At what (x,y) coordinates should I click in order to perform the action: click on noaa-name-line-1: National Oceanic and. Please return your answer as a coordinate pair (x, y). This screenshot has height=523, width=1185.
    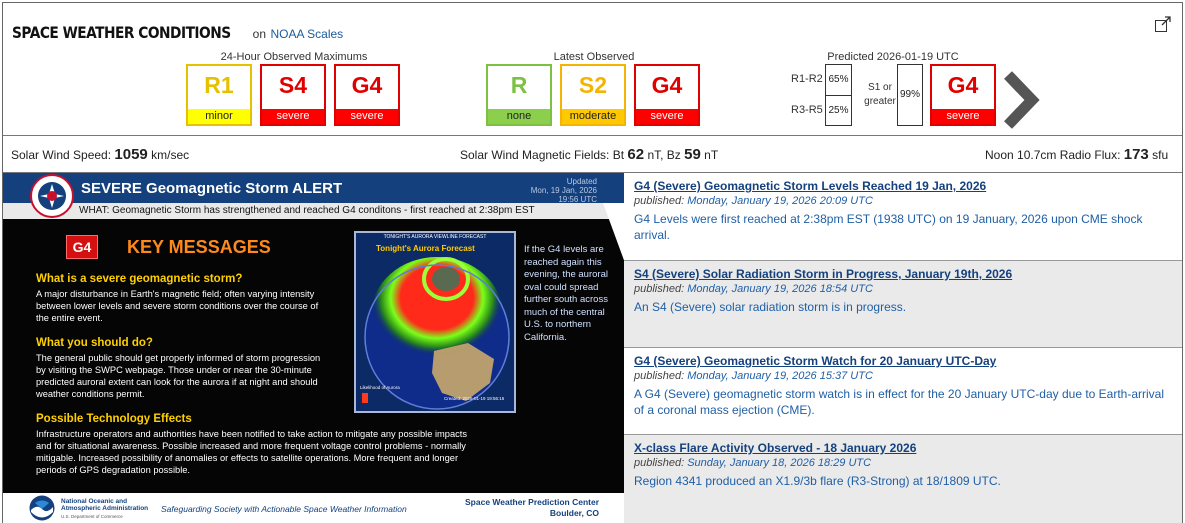
    Looking at the image, I should click on (94, 501).